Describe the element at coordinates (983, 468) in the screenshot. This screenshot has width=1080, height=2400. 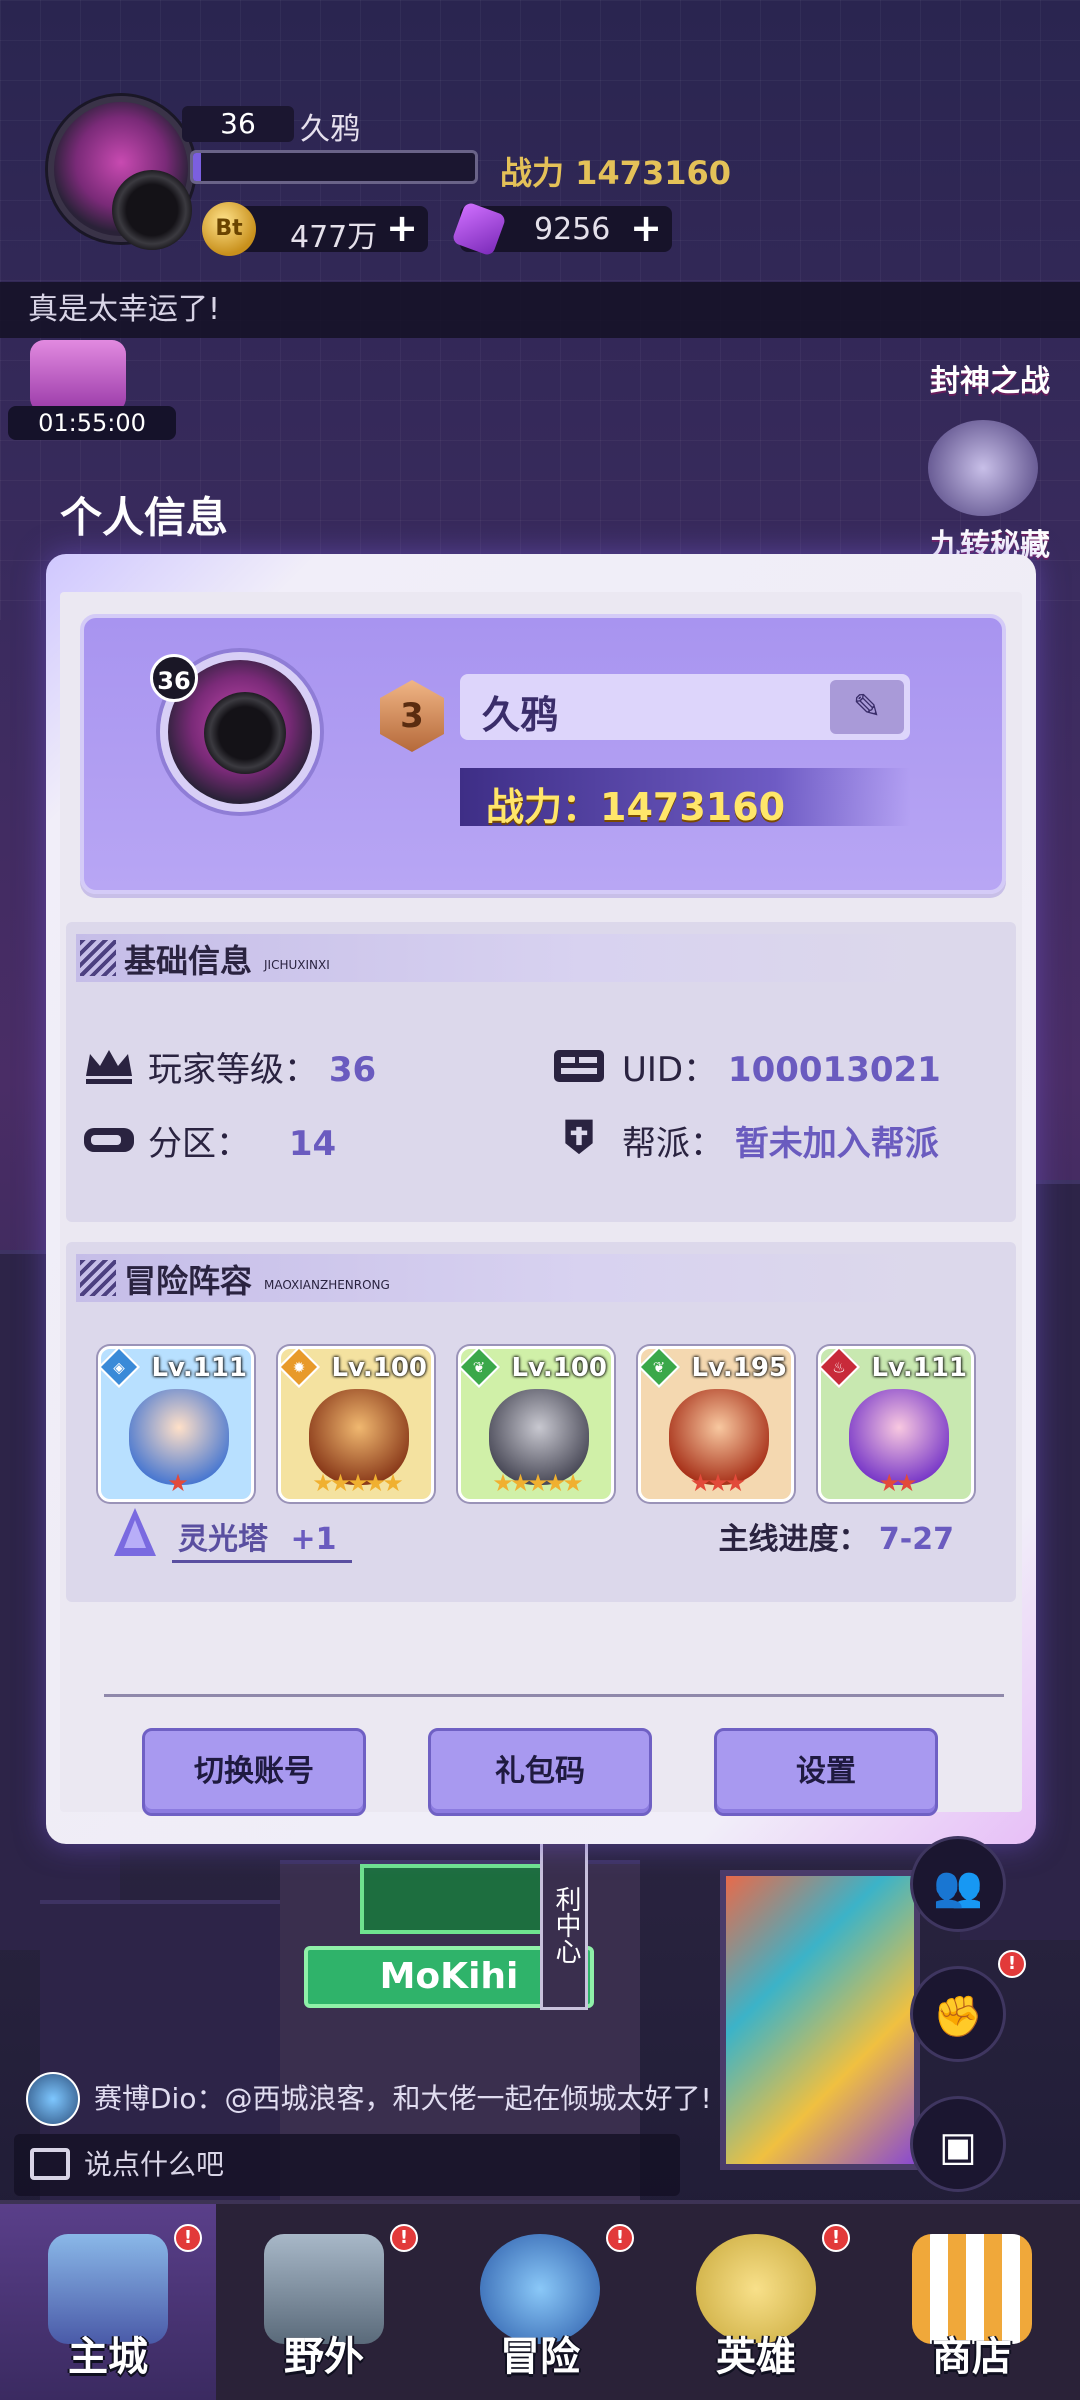
I see `treasure-icon` at that location.